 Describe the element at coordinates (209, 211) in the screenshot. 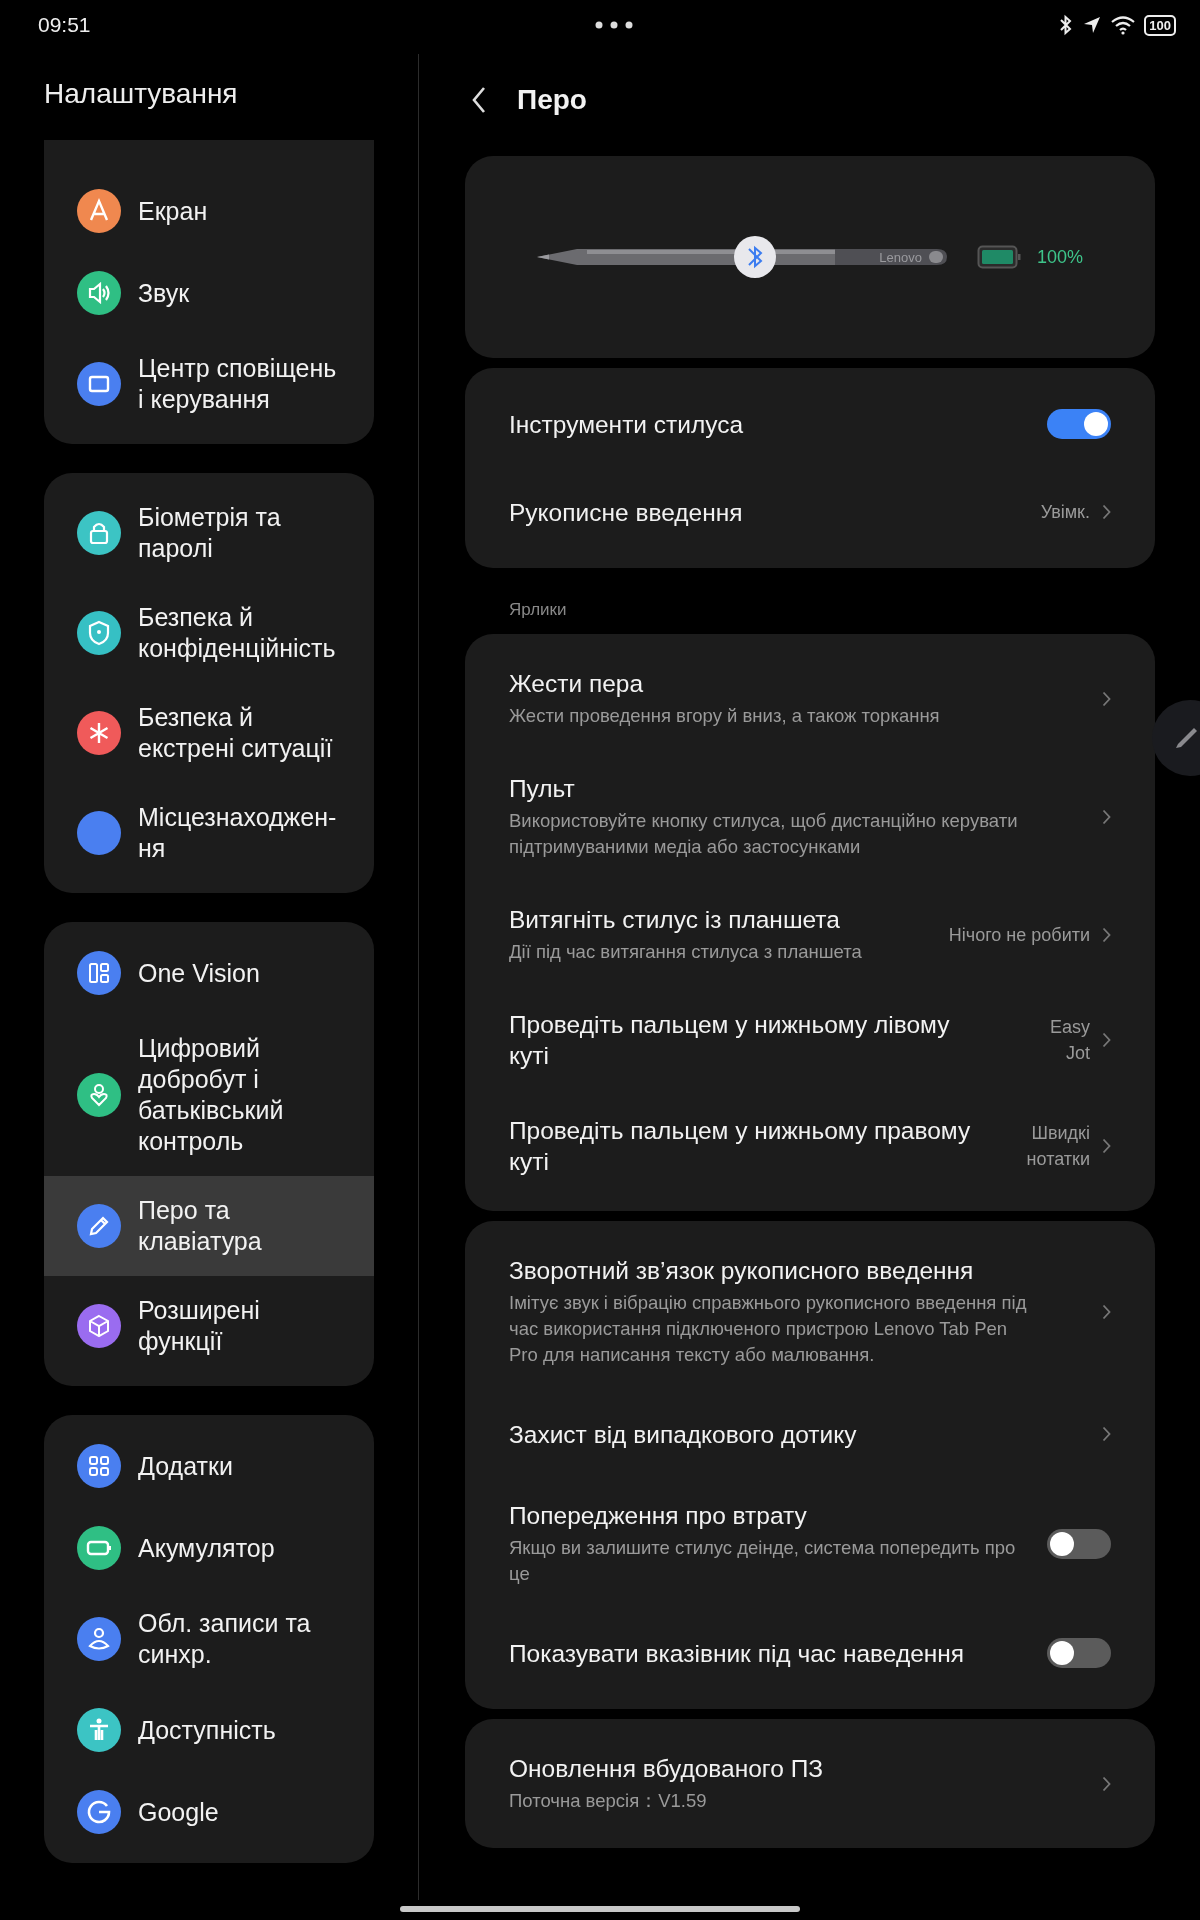

I see `sidebar-item: Екран` at that location.